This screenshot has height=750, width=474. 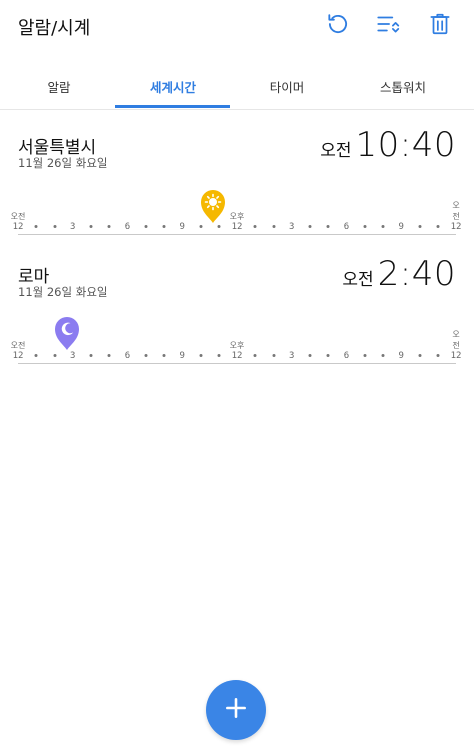 What do you see at coordinates (287, 86) in the screenshot?
I see `tab-timer: 타이머` at bounding box center [287, 86].